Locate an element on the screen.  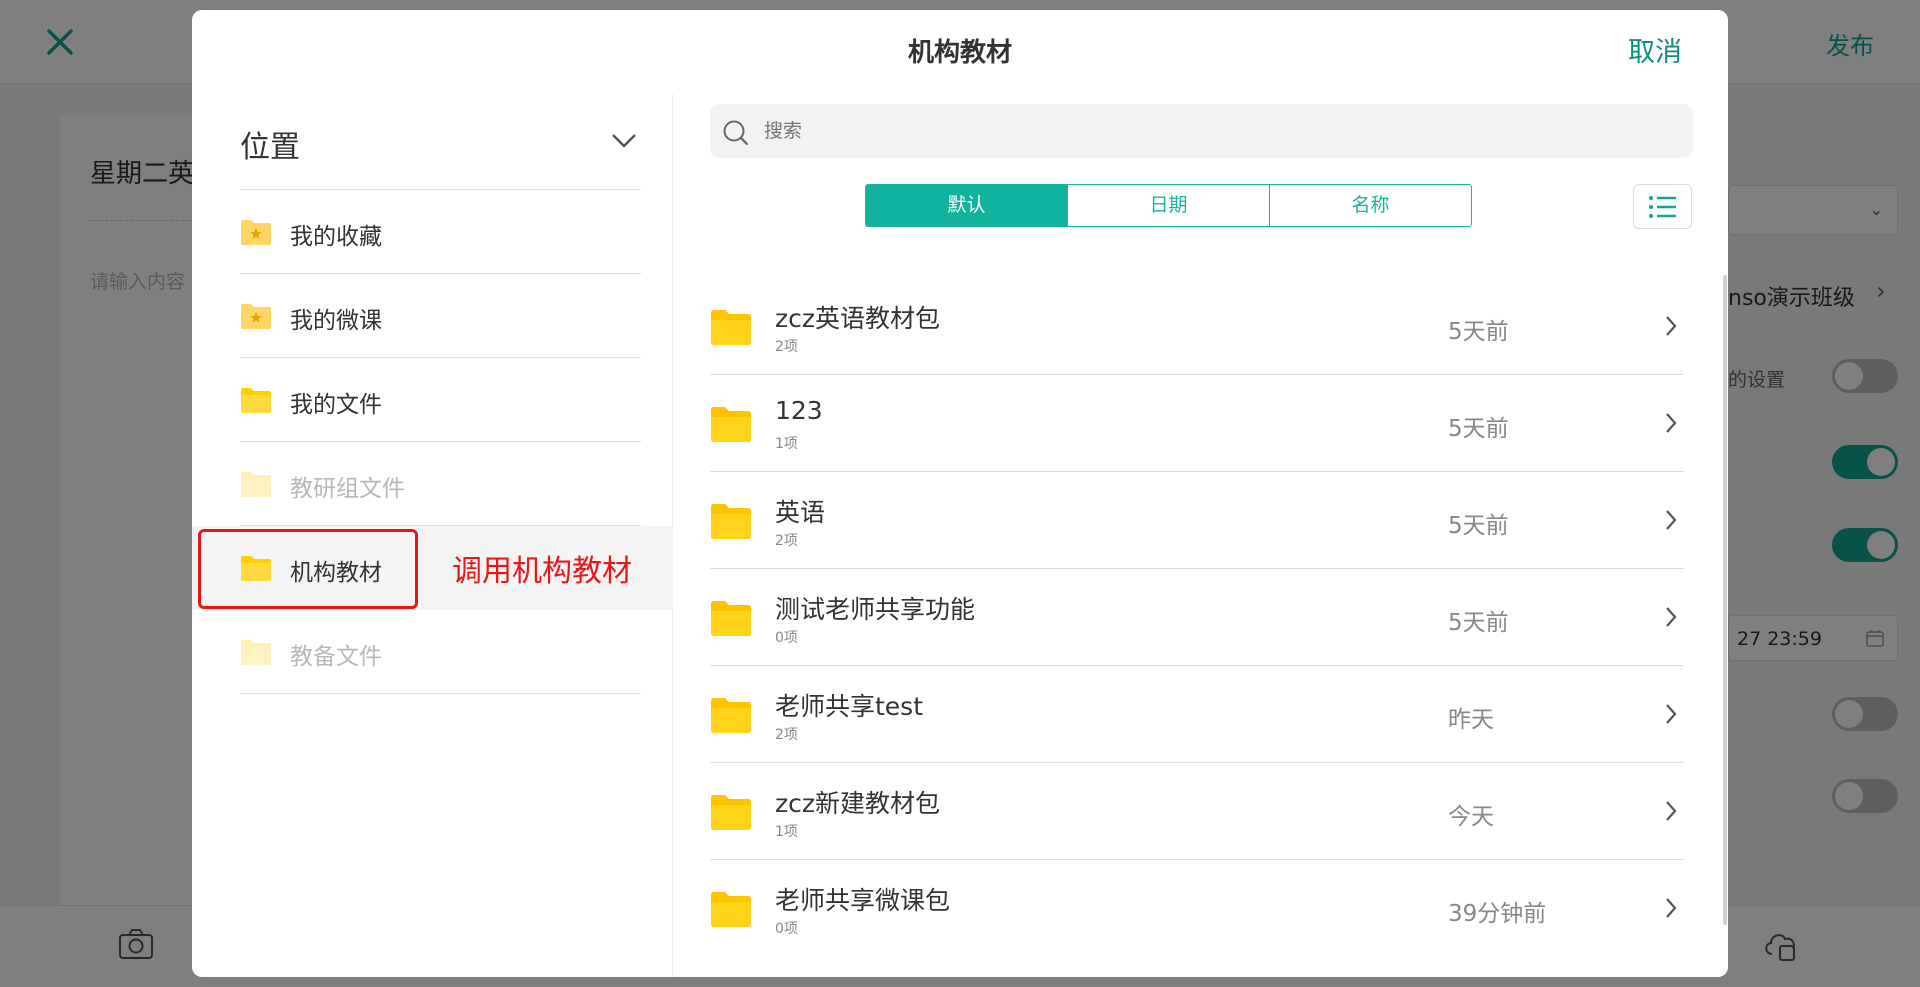
file-name: 老师共享微课包 is located at coordinates (863, 900).